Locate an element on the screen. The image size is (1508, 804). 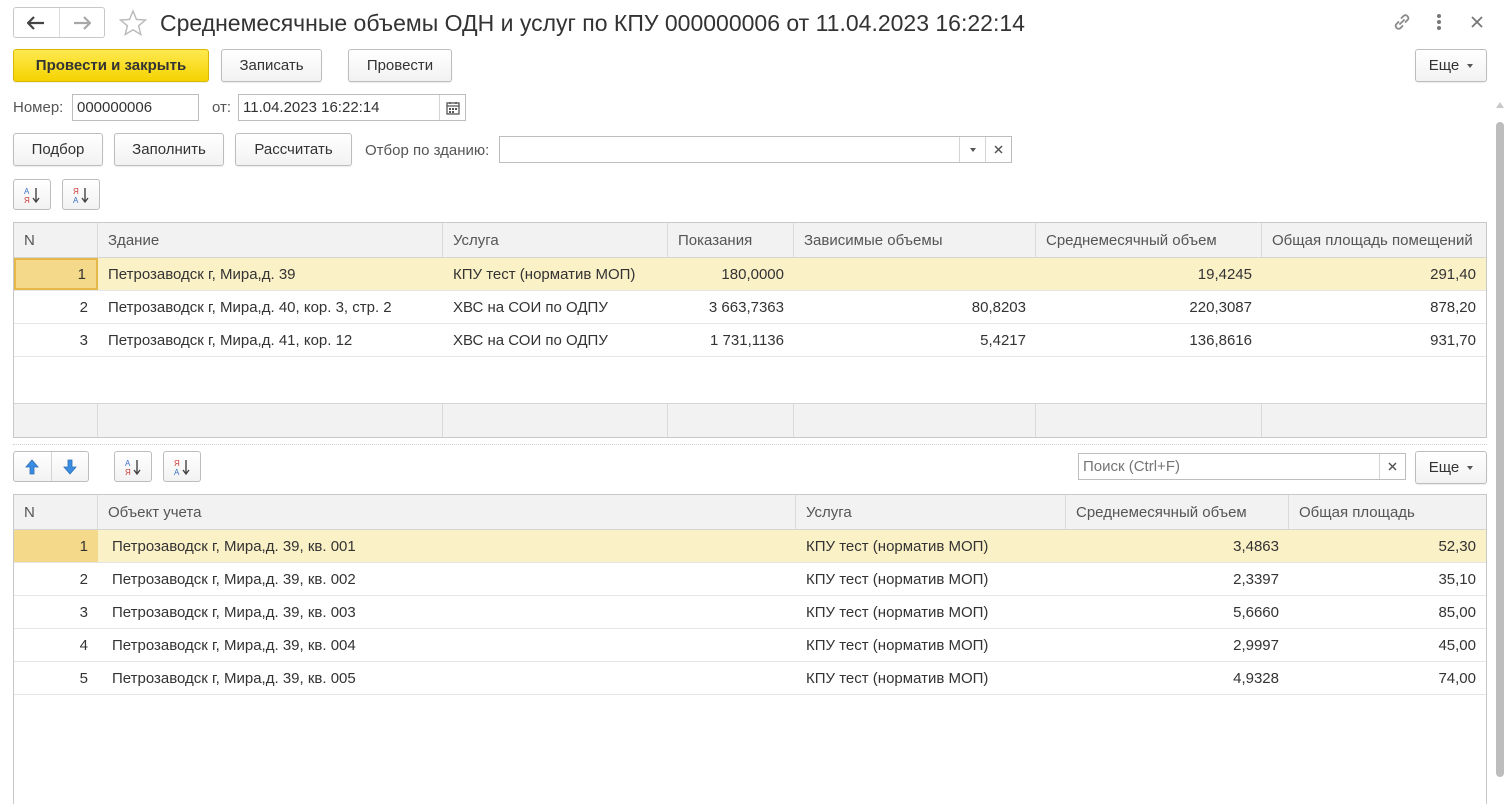
move-up-button is located at coordinates (33, 466).